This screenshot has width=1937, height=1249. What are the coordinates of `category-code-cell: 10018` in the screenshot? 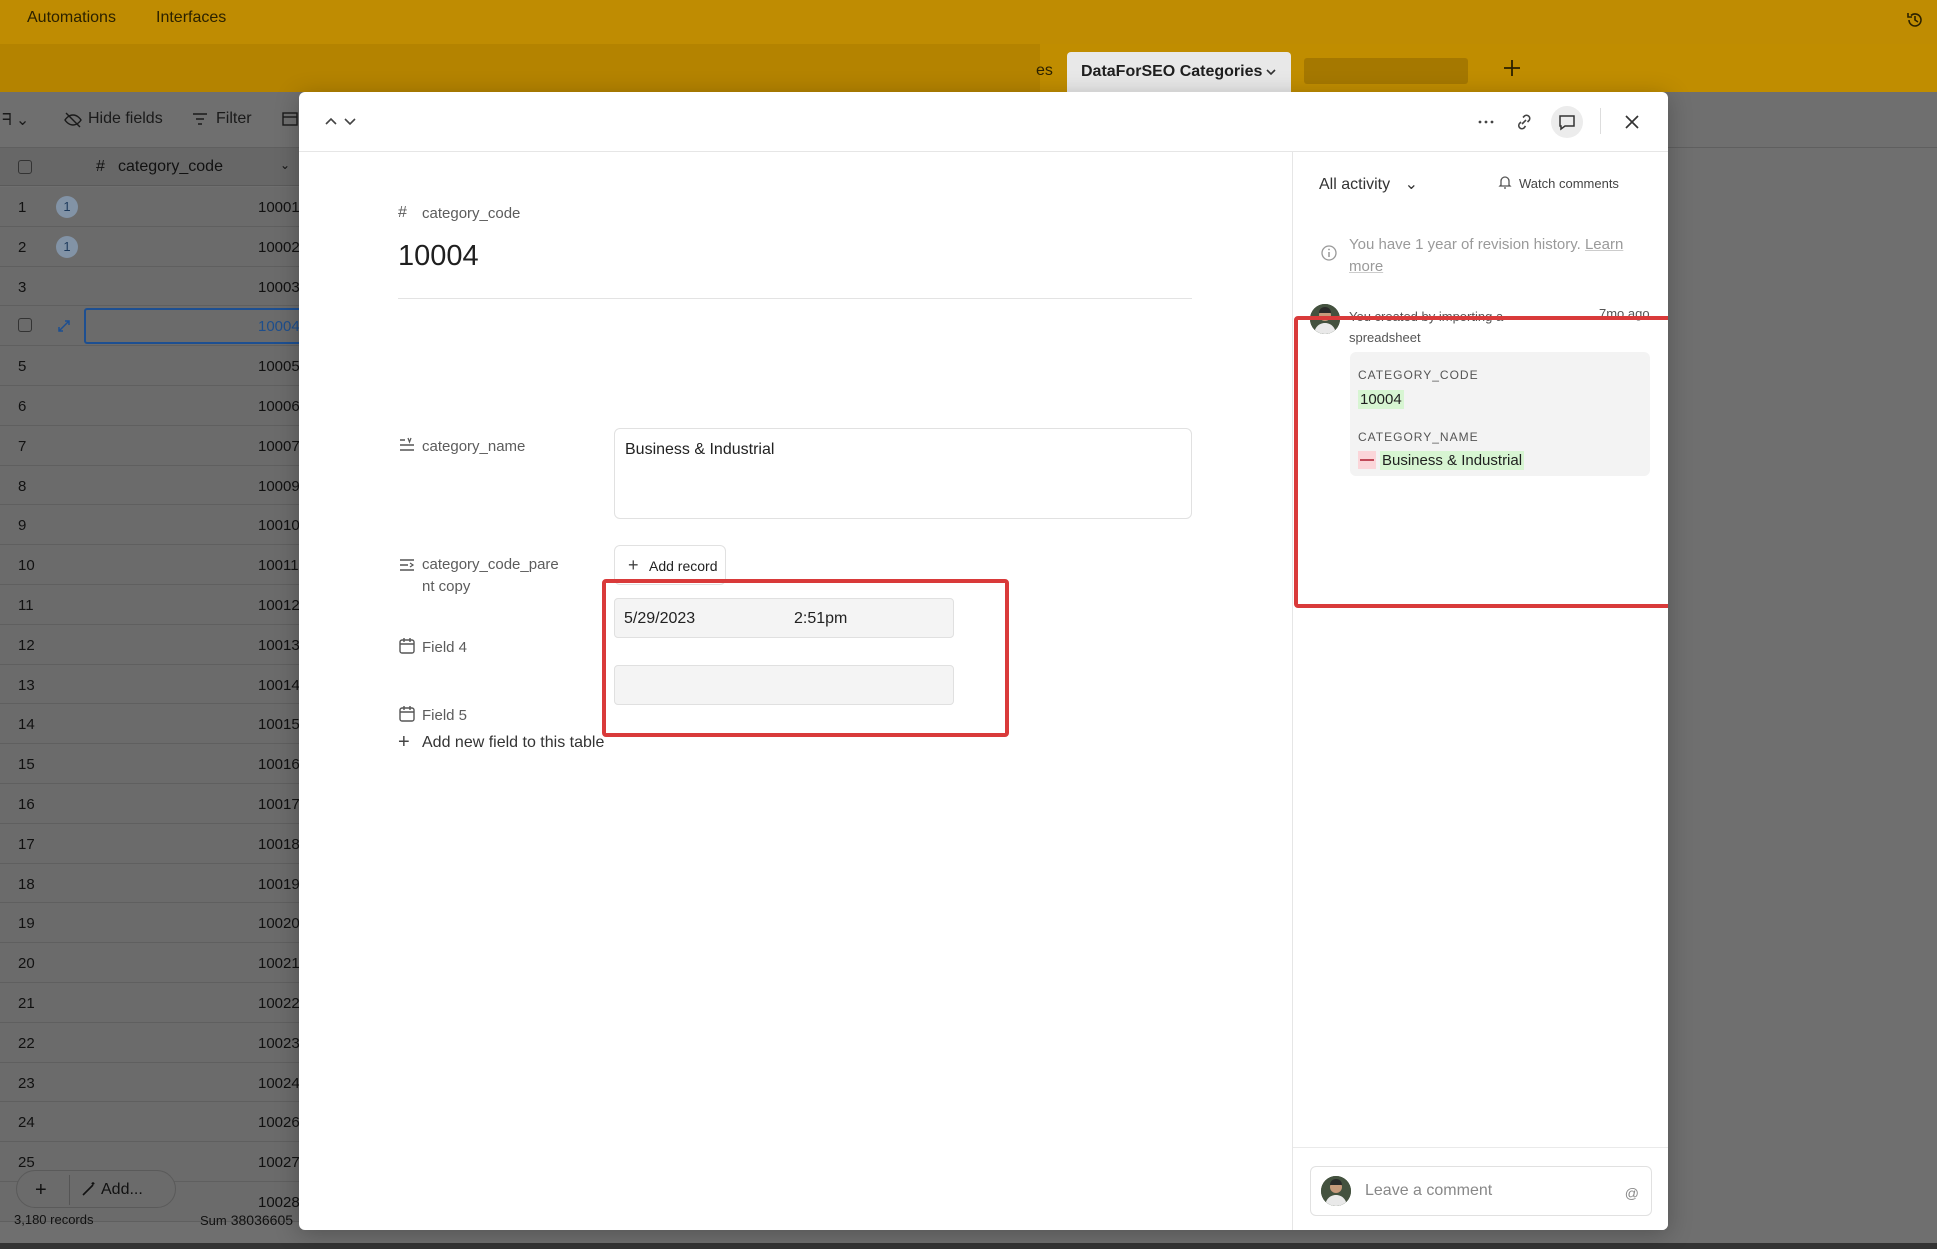 It's located at (279, 844).